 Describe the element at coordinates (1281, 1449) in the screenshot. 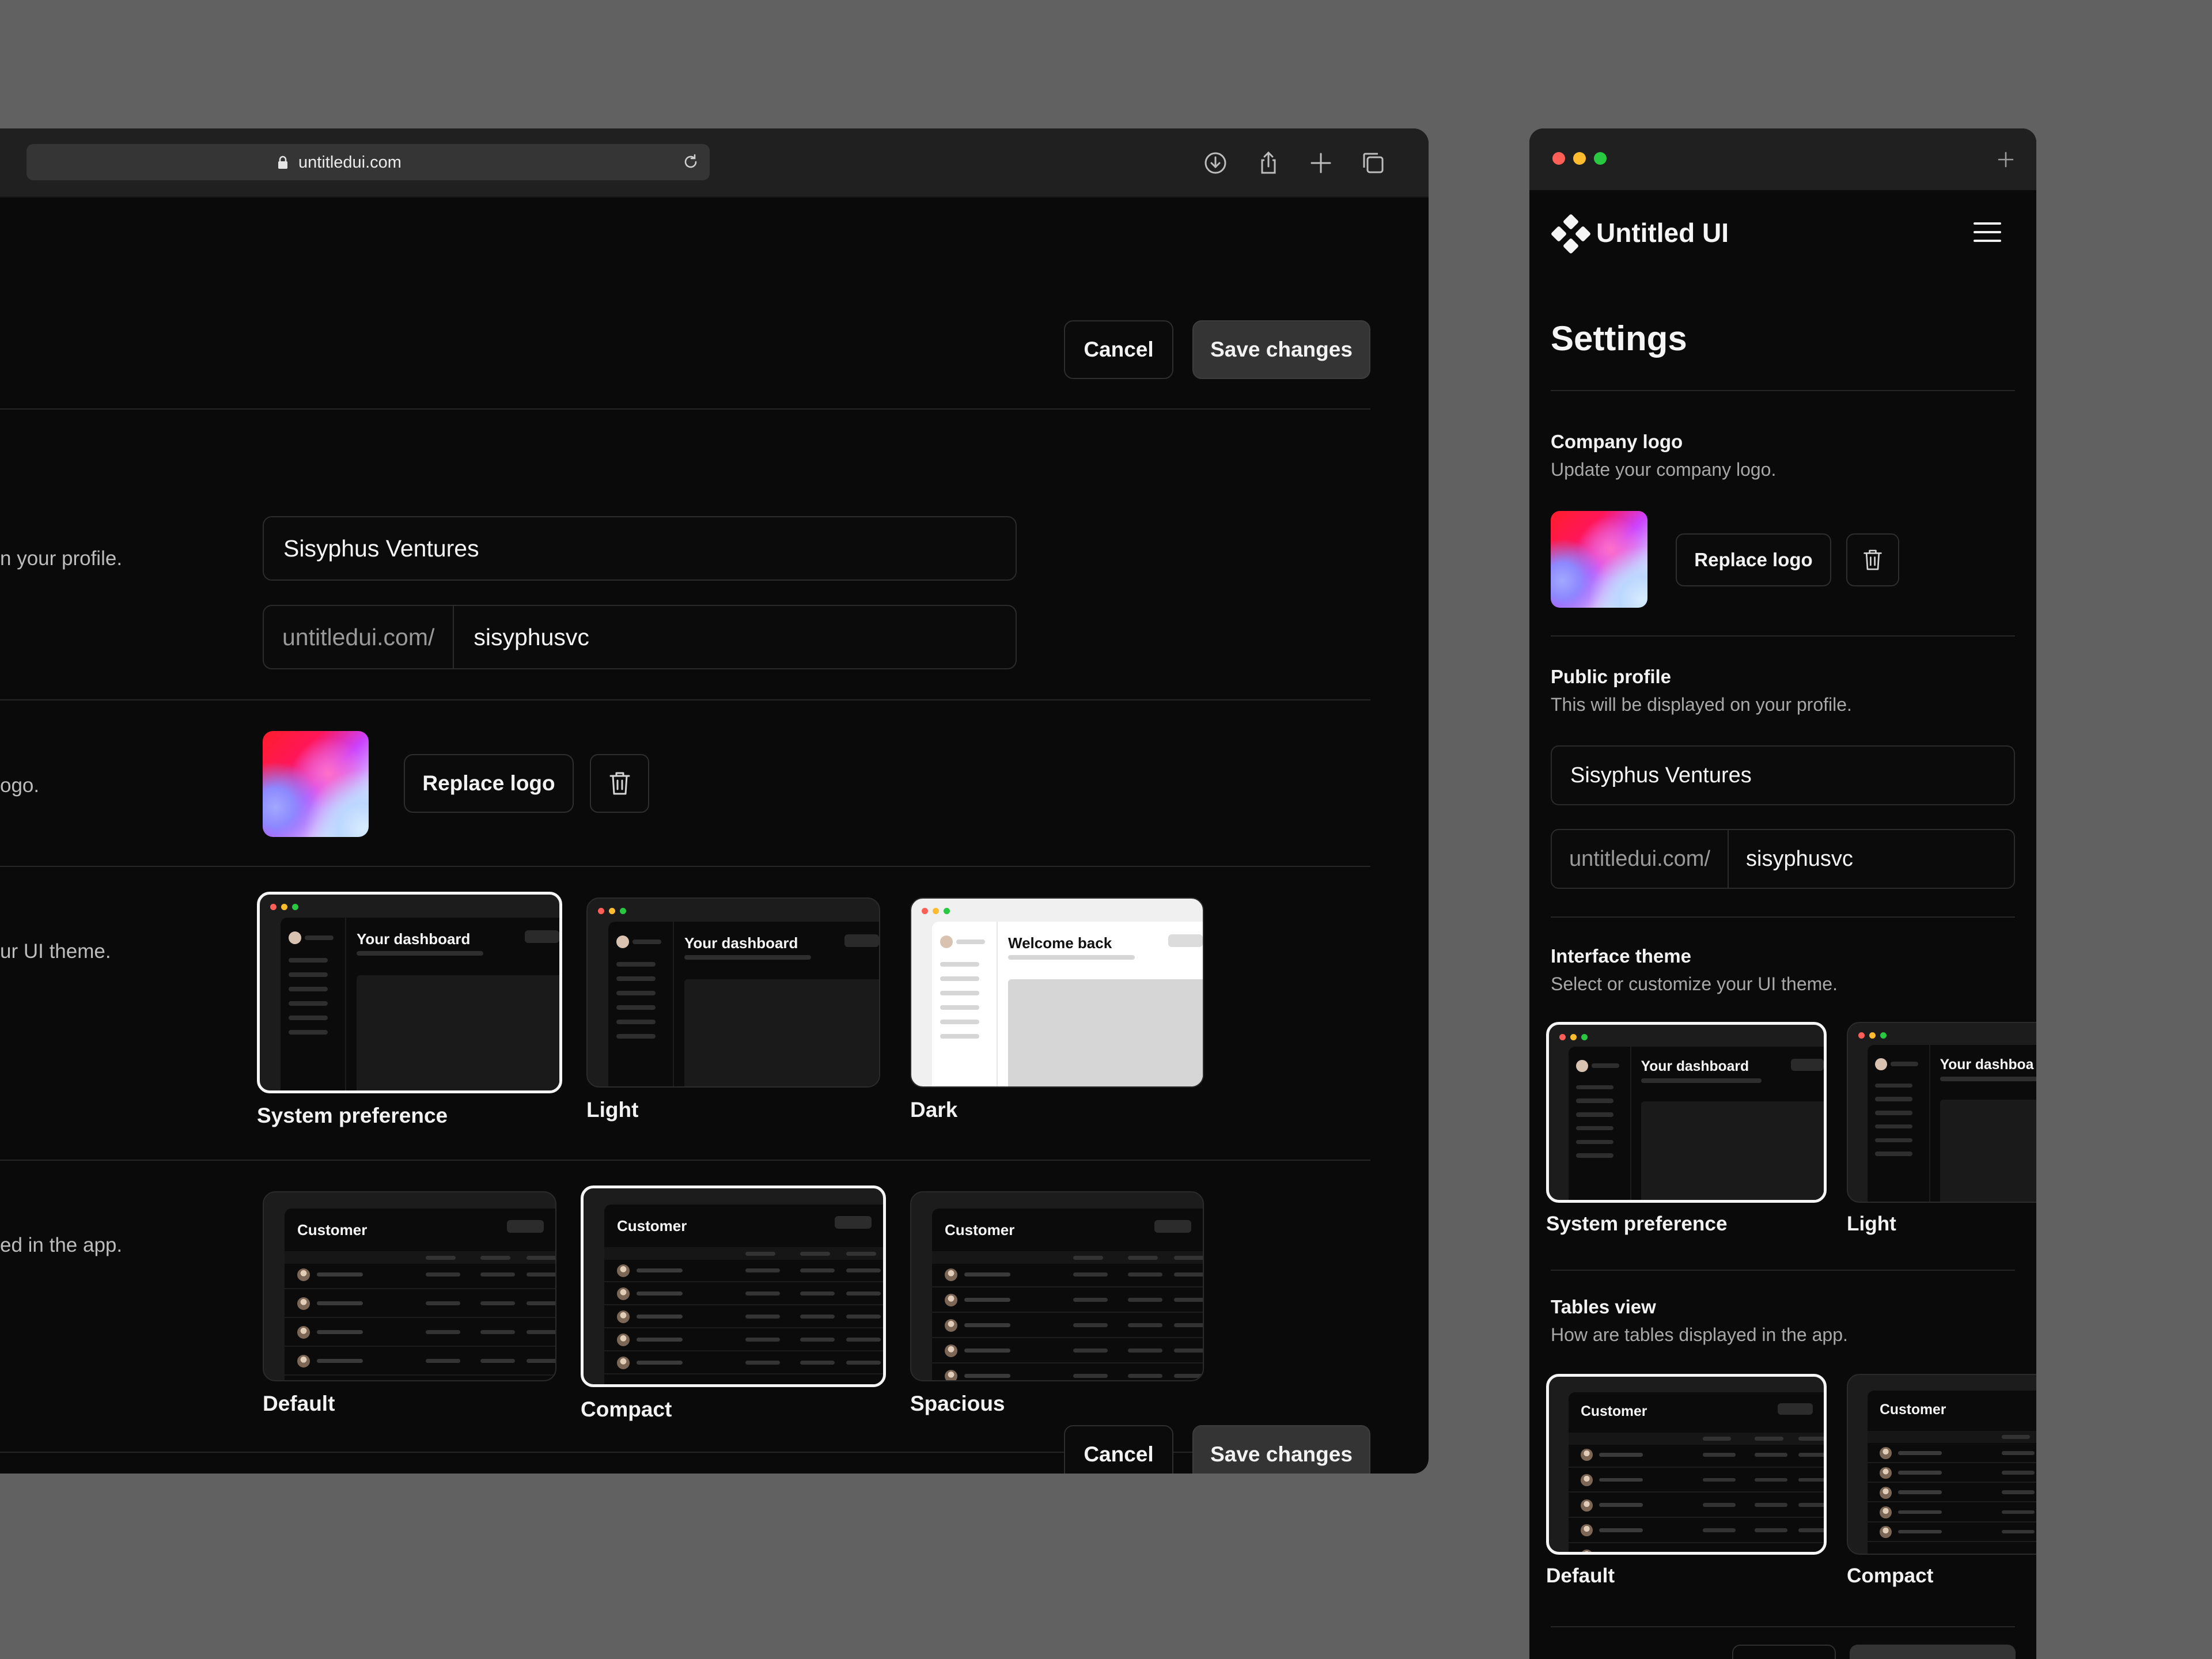

I see `save-button-footer: Save changes` at that location.